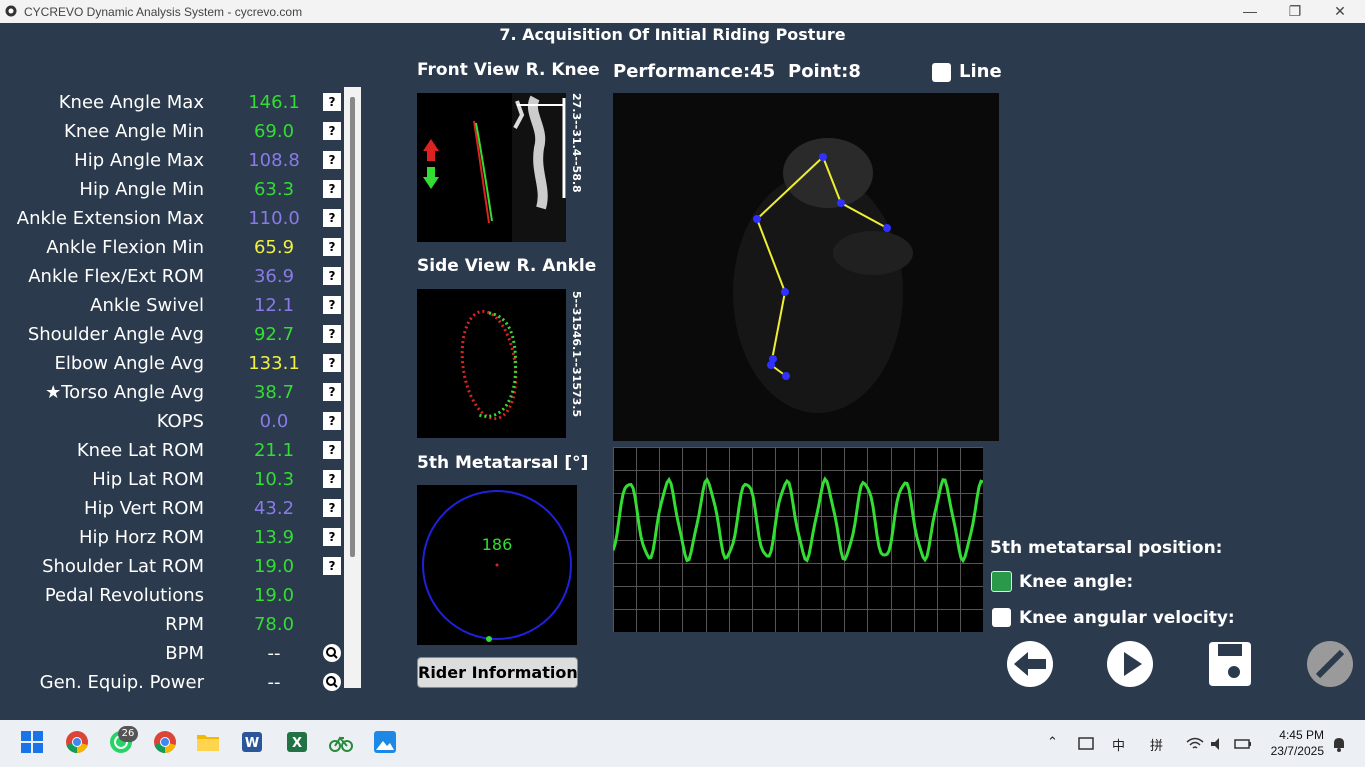  I want to click on metric-row: RPM 78.0, so click(172, 626).